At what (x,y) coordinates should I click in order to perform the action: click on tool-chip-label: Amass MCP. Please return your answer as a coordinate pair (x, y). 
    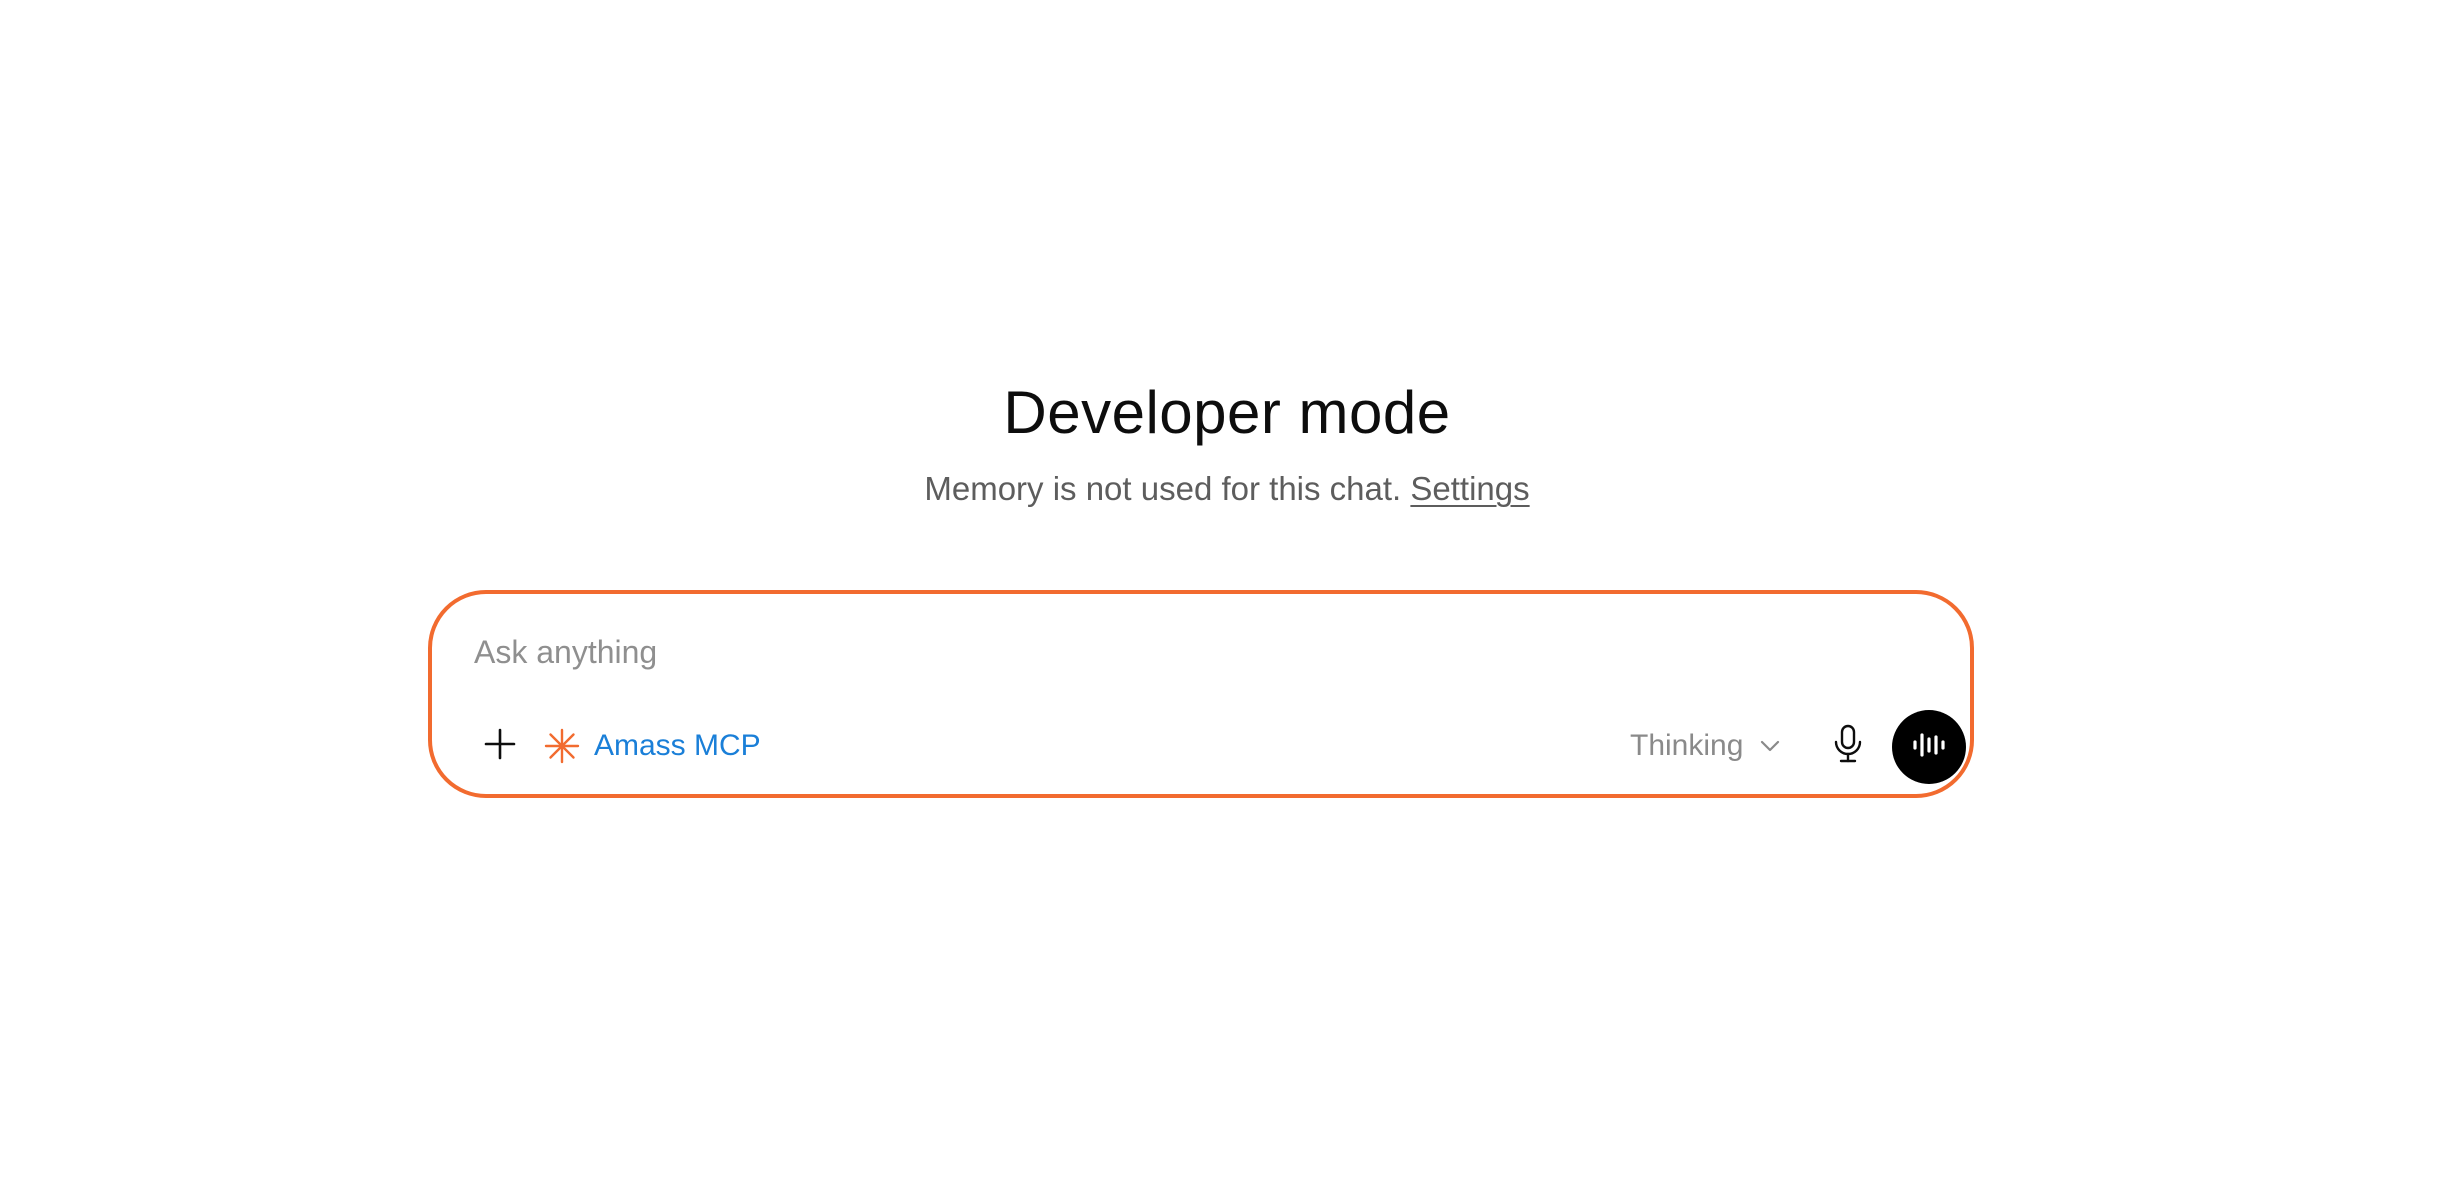
    Looking at the image, I should click on (677, 745).